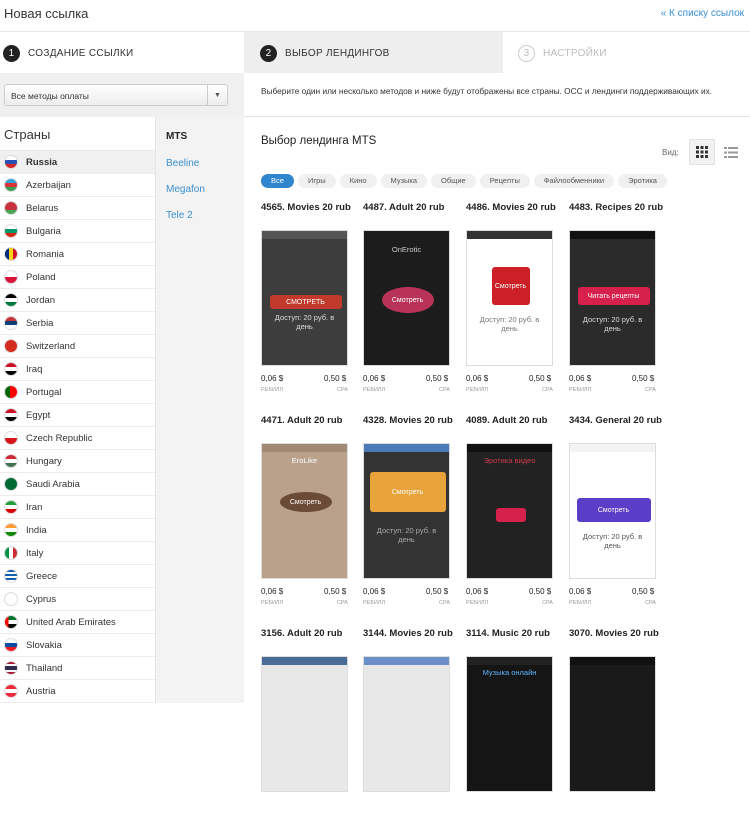  I want to click on landing-preview: Эротика видео, so click(509, 511).